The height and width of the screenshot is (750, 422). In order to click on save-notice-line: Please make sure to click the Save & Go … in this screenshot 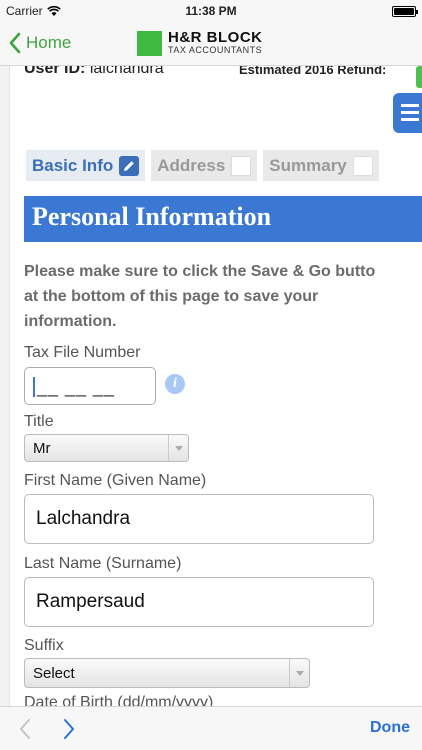, I will do `click(200, 271)`.